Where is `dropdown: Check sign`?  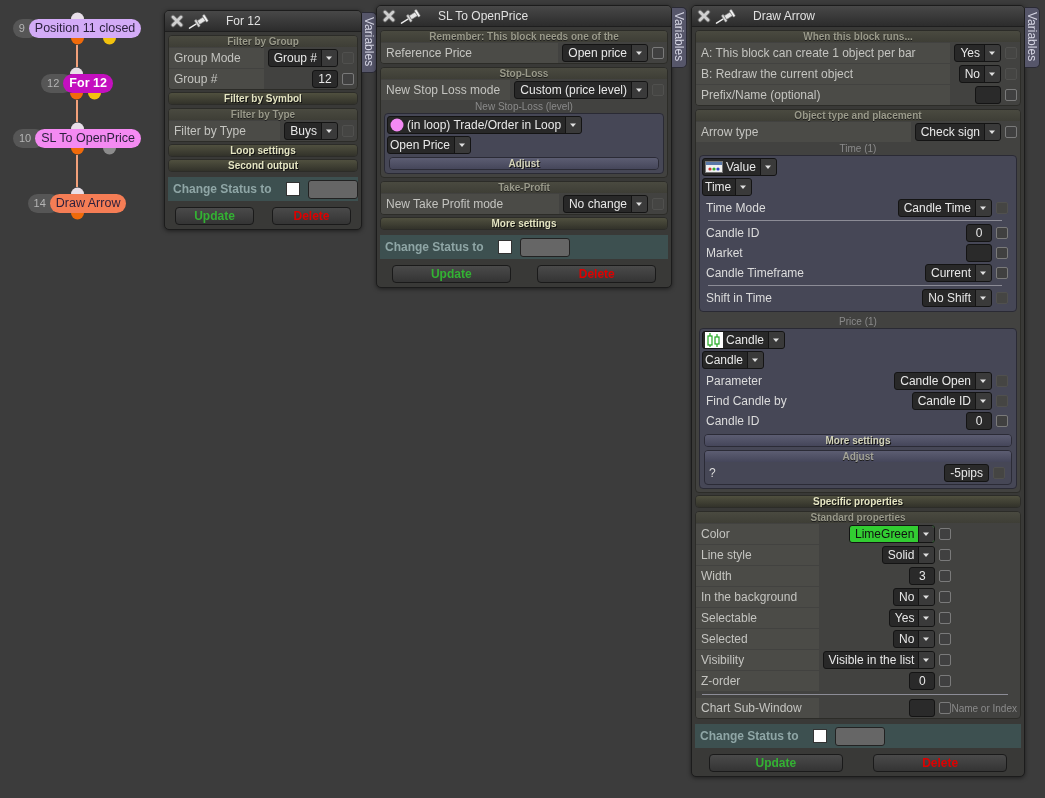 dropdown: Check sign is located at coordinates (957, 132).